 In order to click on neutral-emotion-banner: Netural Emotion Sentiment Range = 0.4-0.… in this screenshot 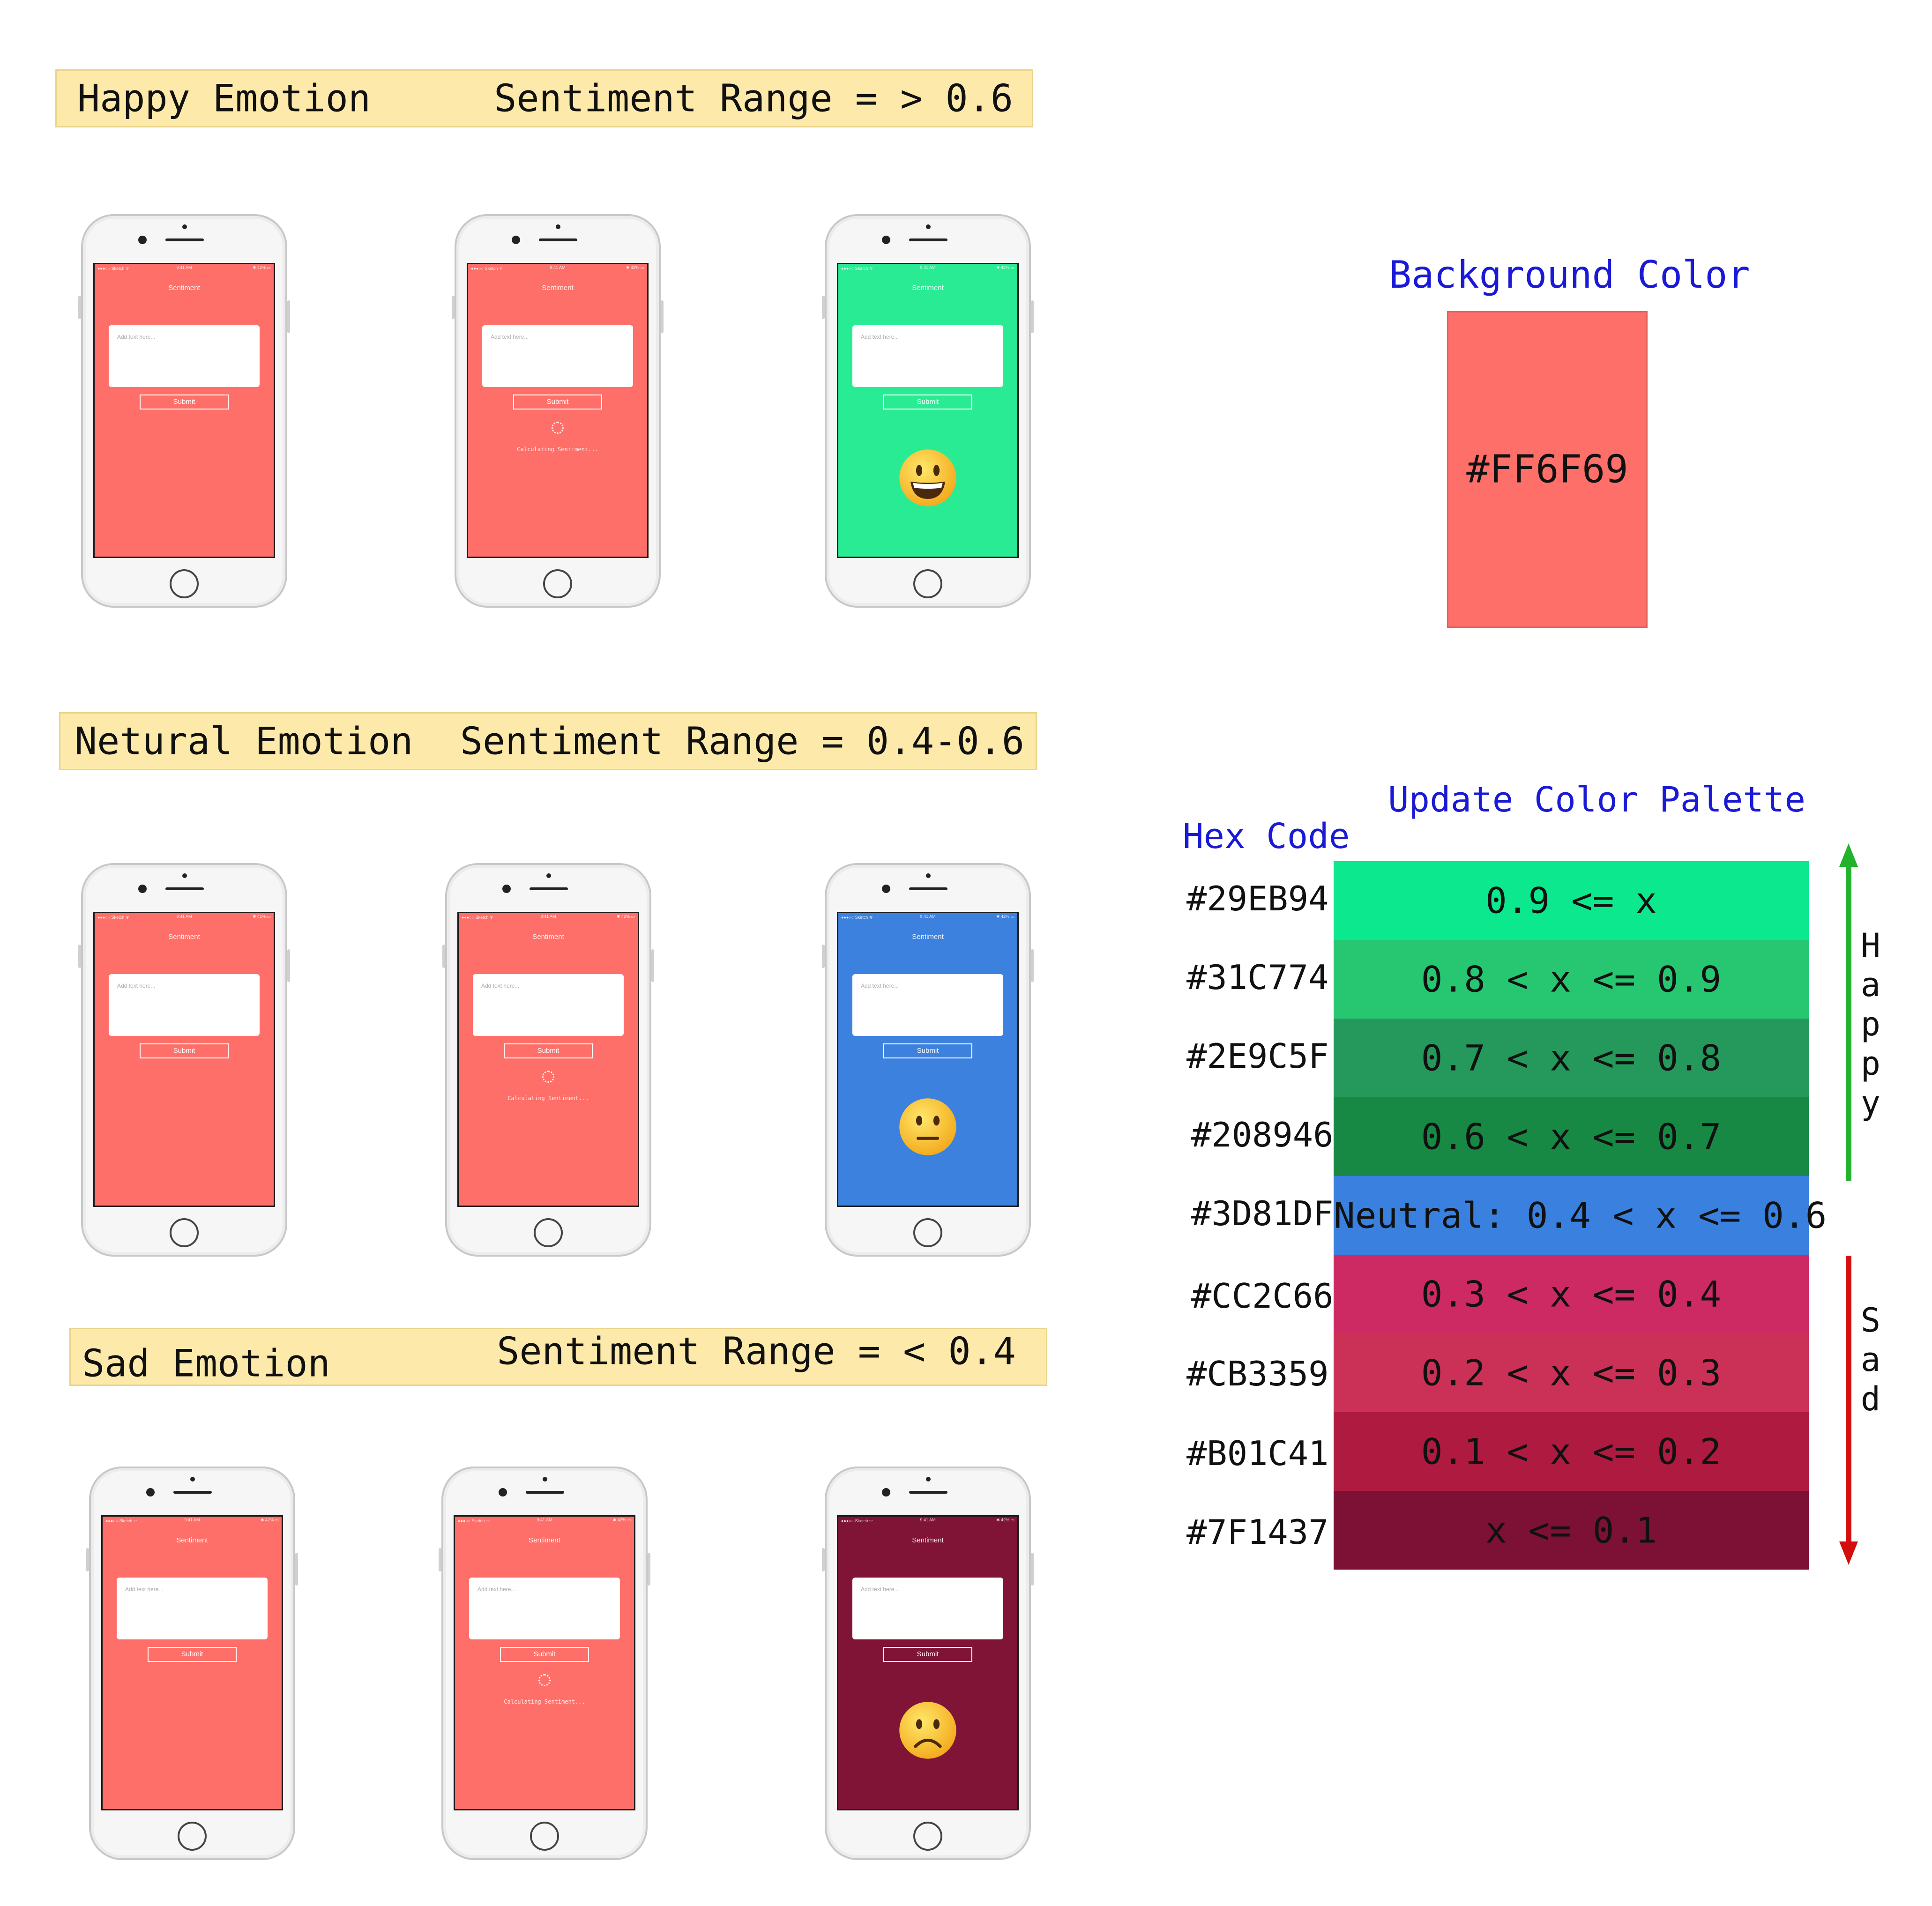, I will do `click(548, 741)`.